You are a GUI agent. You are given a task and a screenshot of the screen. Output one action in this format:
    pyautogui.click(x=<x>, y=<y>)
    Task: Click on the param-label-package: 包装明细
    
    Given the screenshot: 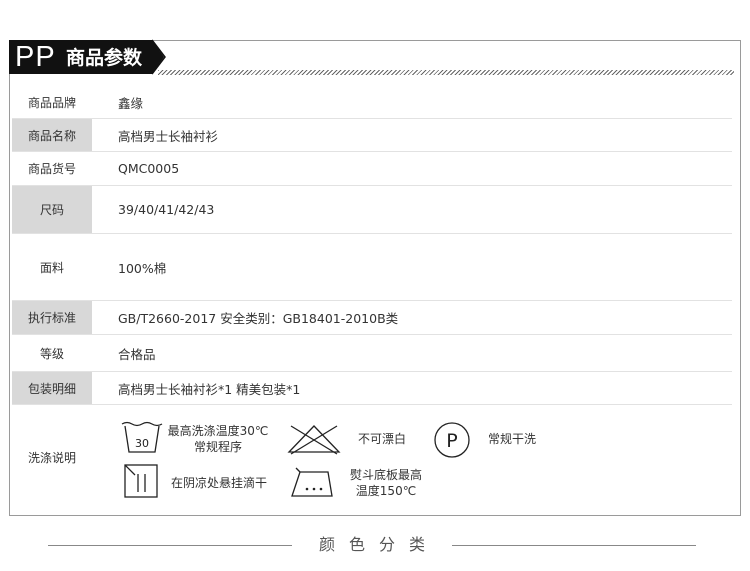 What is the action you would take?
    pyautogui.click(x=52, y=388)
    